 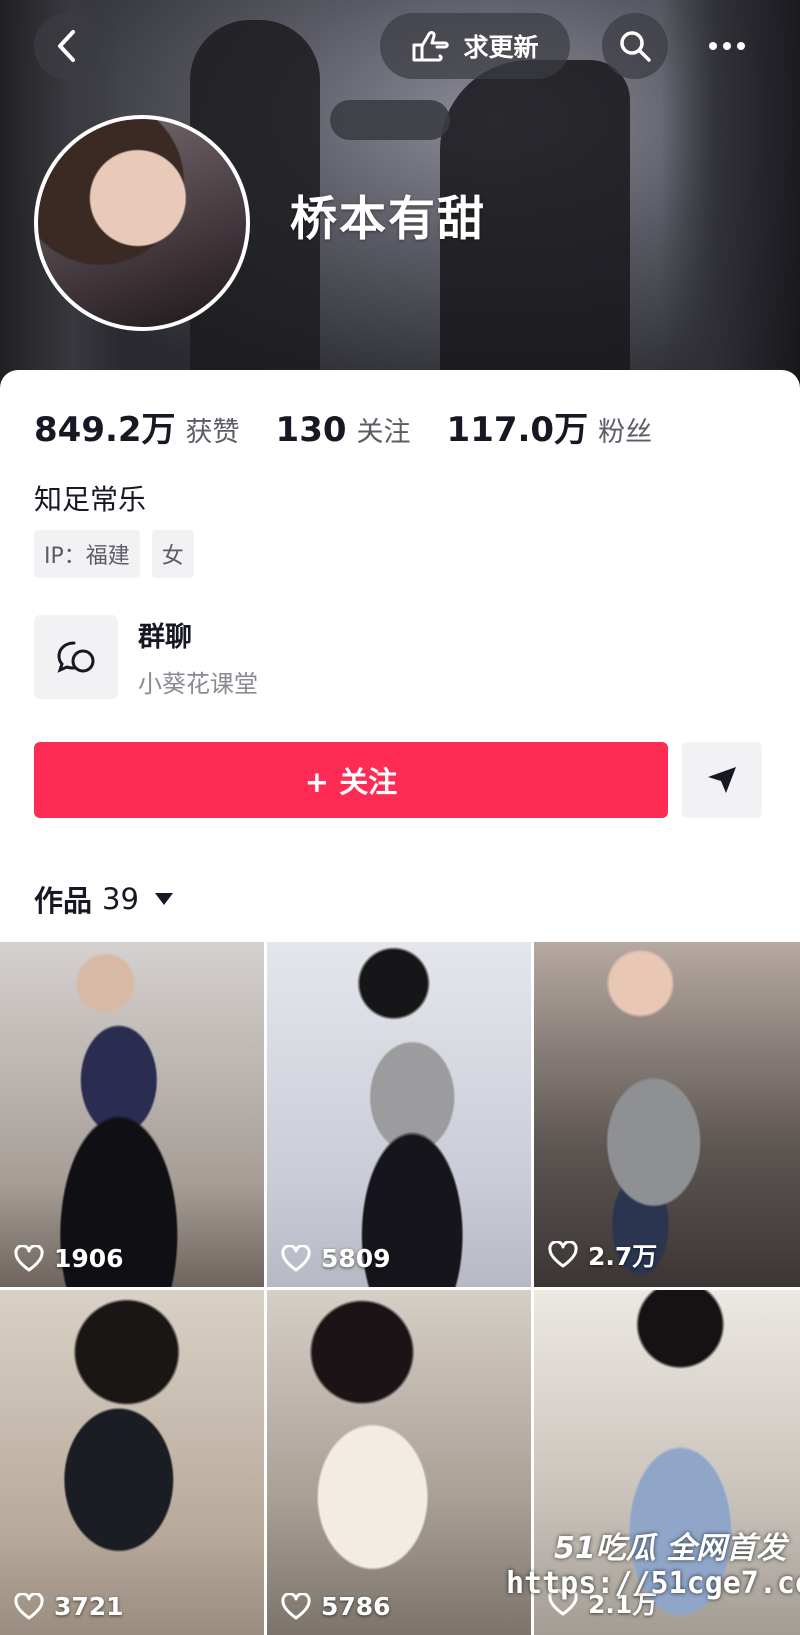 I want to click on stat-followers: 117.0万 粉丝, so click(x=550, y=426).